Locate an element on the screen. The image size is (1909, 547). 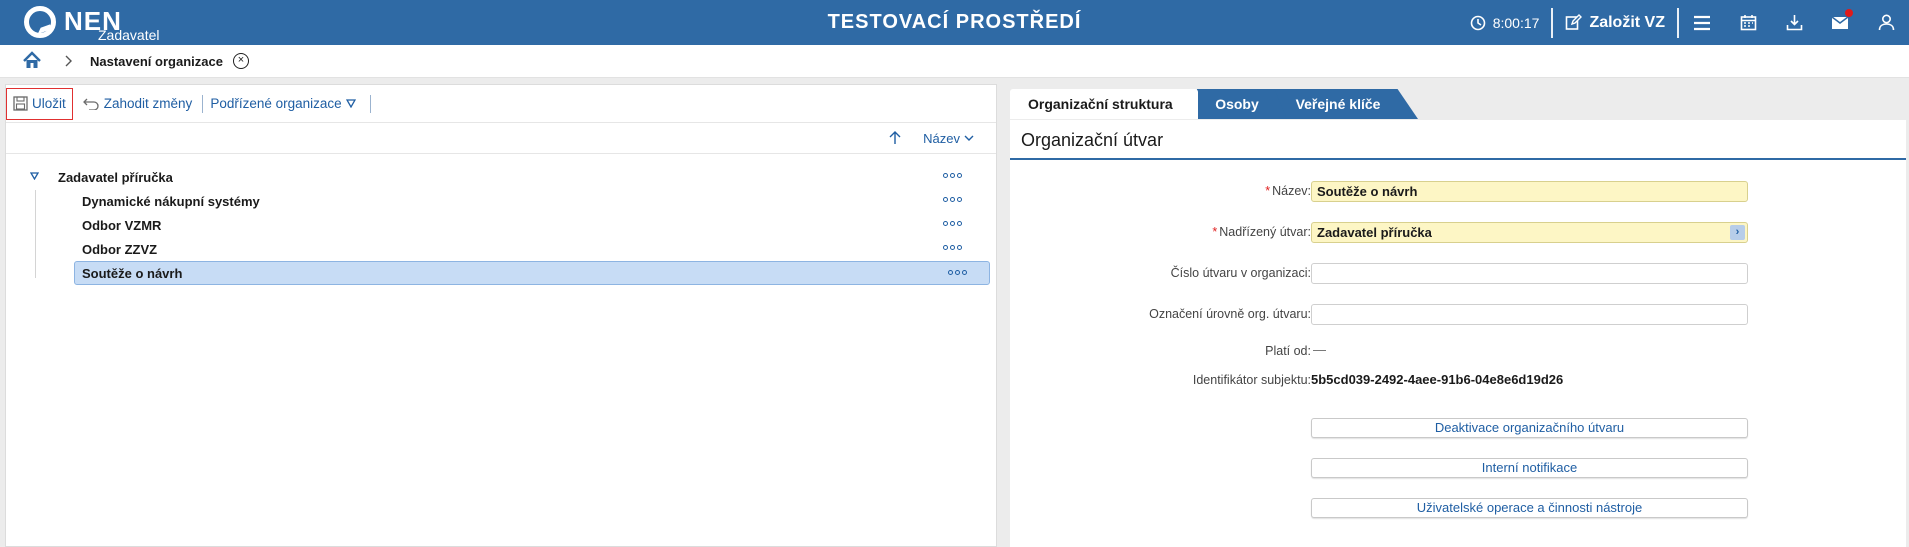
download-icon is located at coordinates (1794, 23).